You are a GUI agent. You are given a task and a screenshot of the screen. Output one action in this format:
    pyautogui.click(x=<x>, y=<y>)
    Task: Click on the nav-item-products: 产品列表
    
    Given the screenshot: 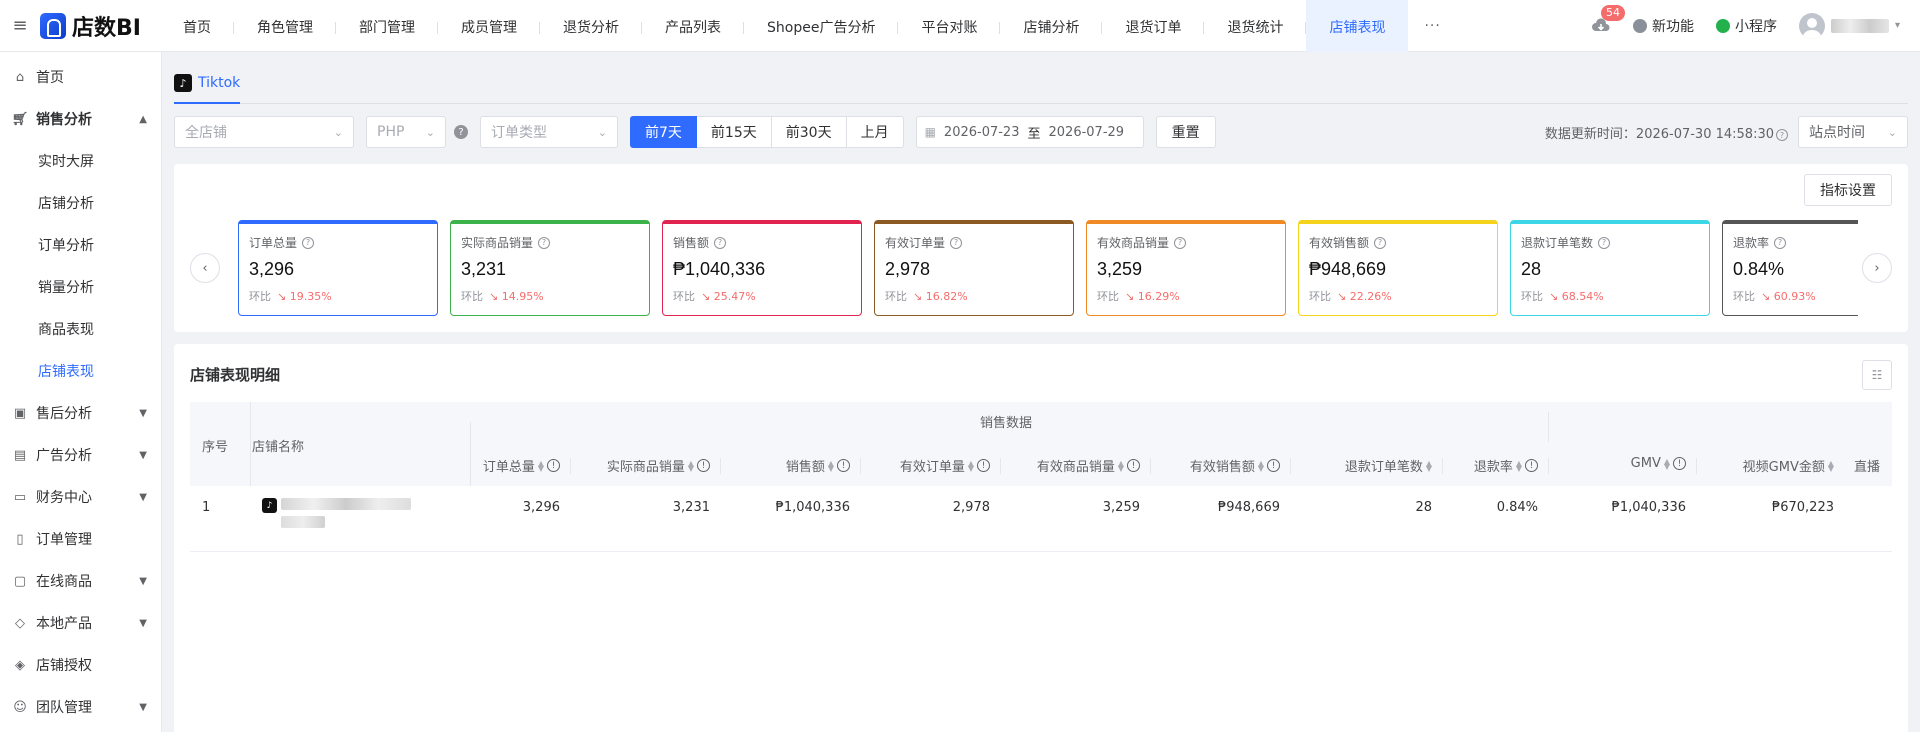 What is the action you would take?
    pyautogui.click(x=693, y=26)
    